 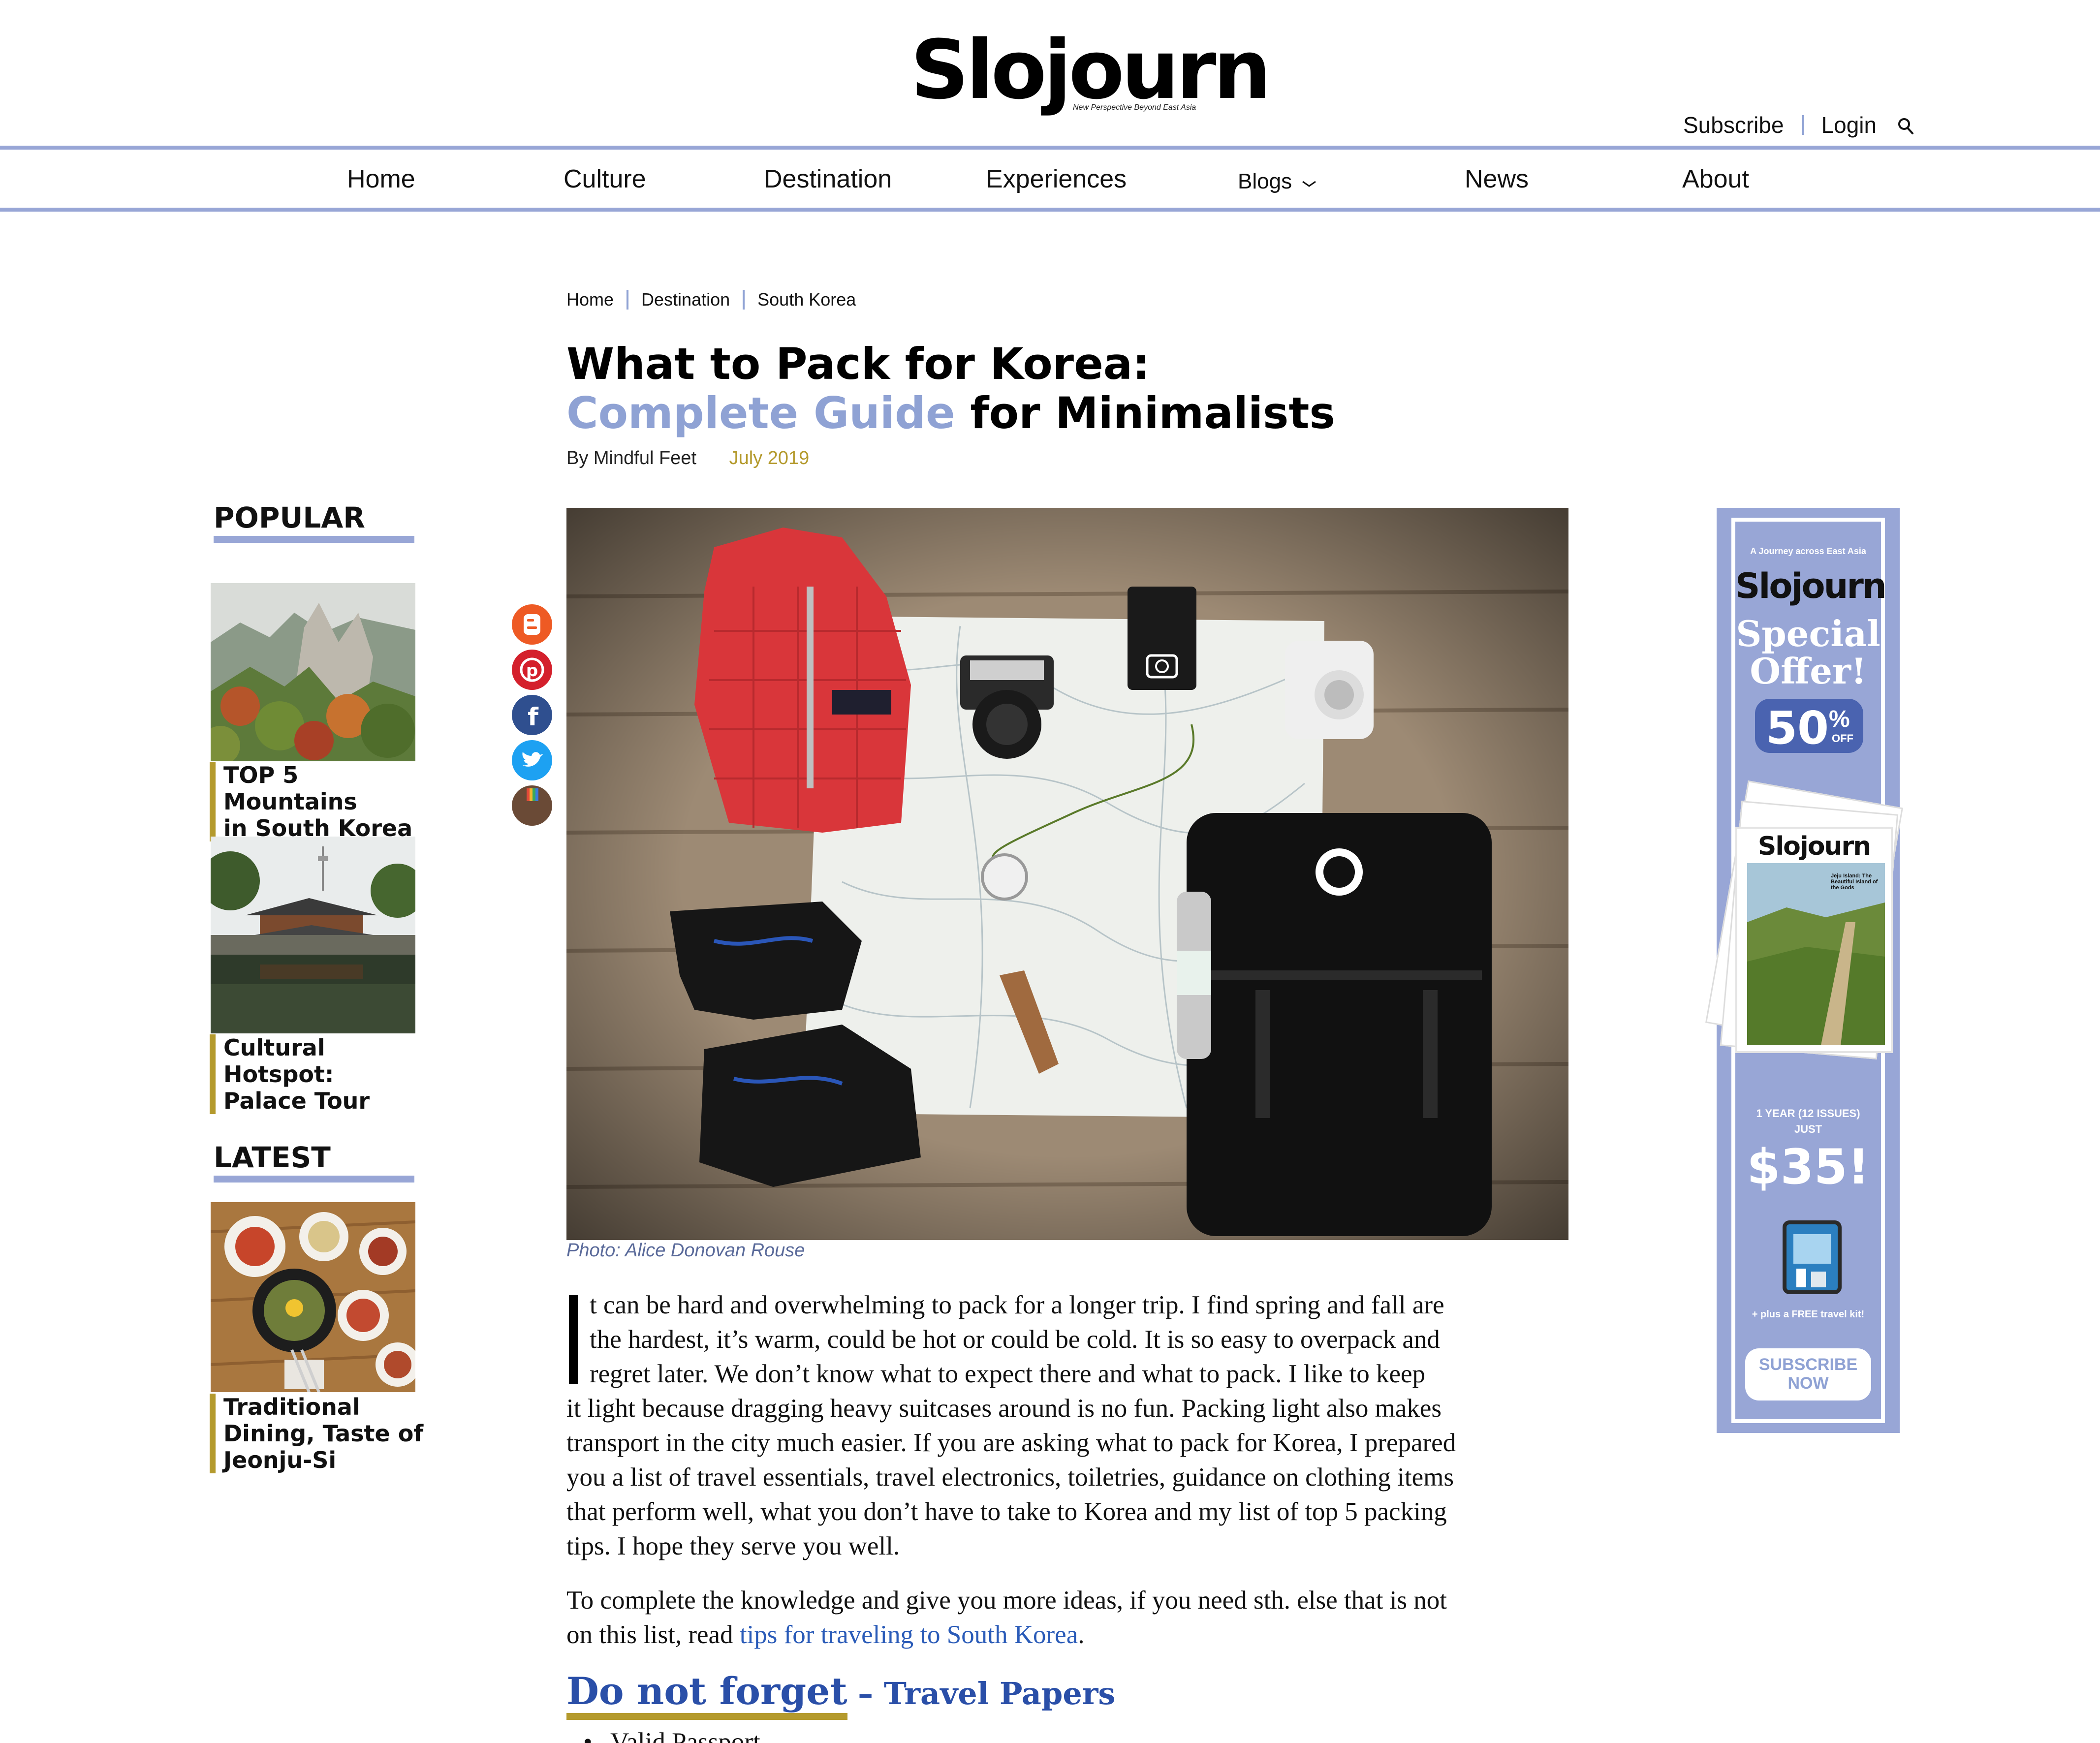 I want to click on instagram-icon, so click(x=532, y=805).